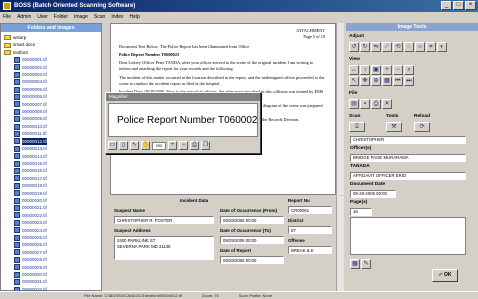 This screenshot has height=299, width=478. Describe the element at coordinates (340, 243) in the screenshot. I see `form-scrollbar` at that location.